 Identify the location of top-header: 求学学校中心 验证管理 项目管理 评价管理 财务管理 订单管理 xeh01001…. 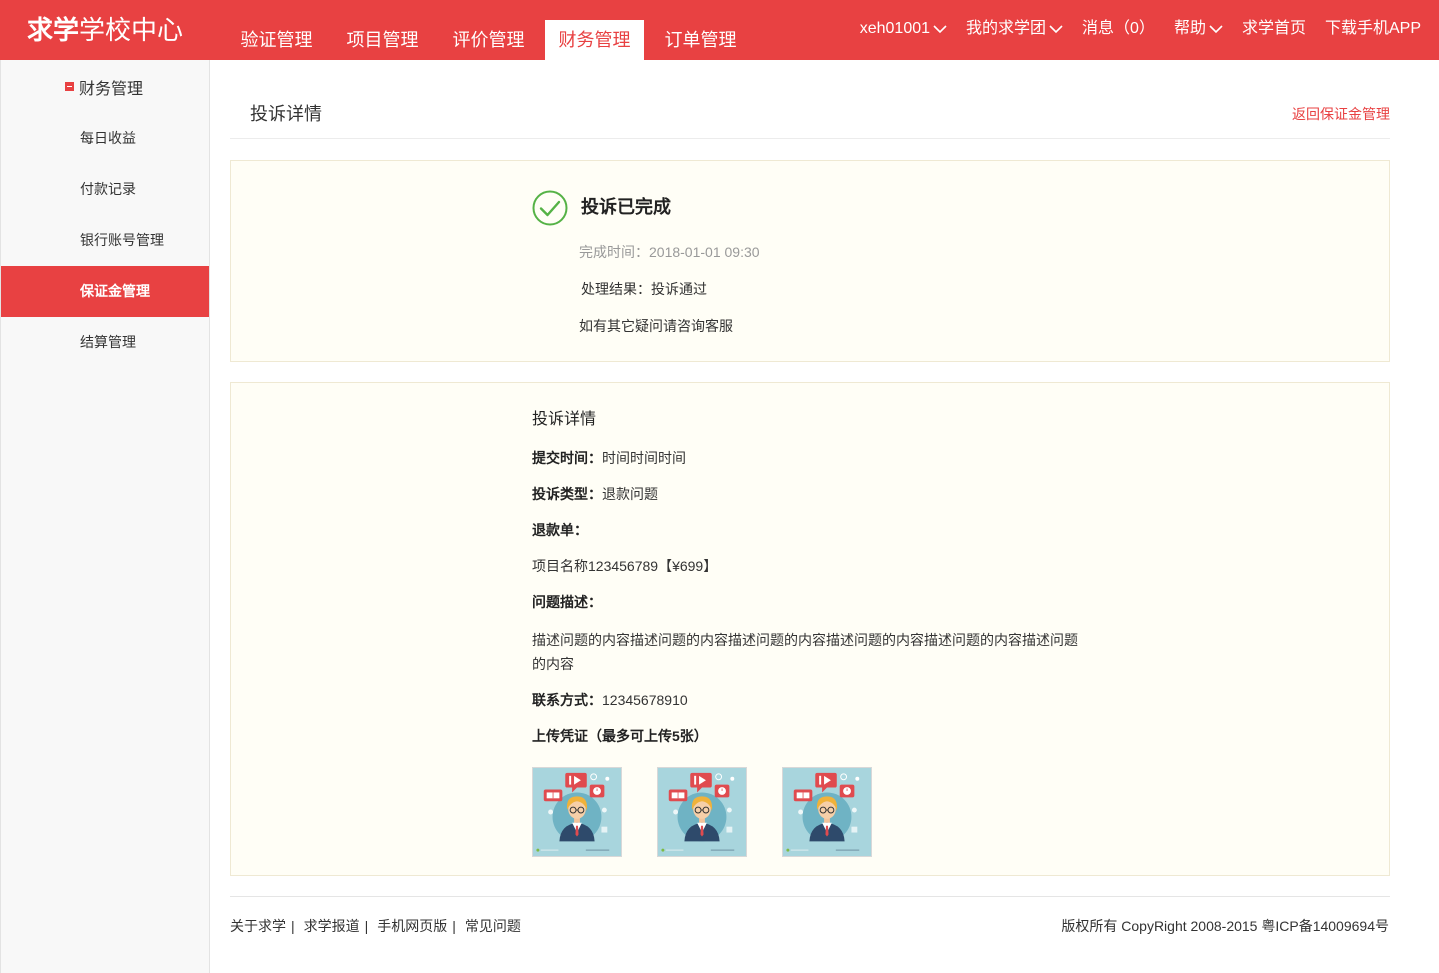
(719, 30).